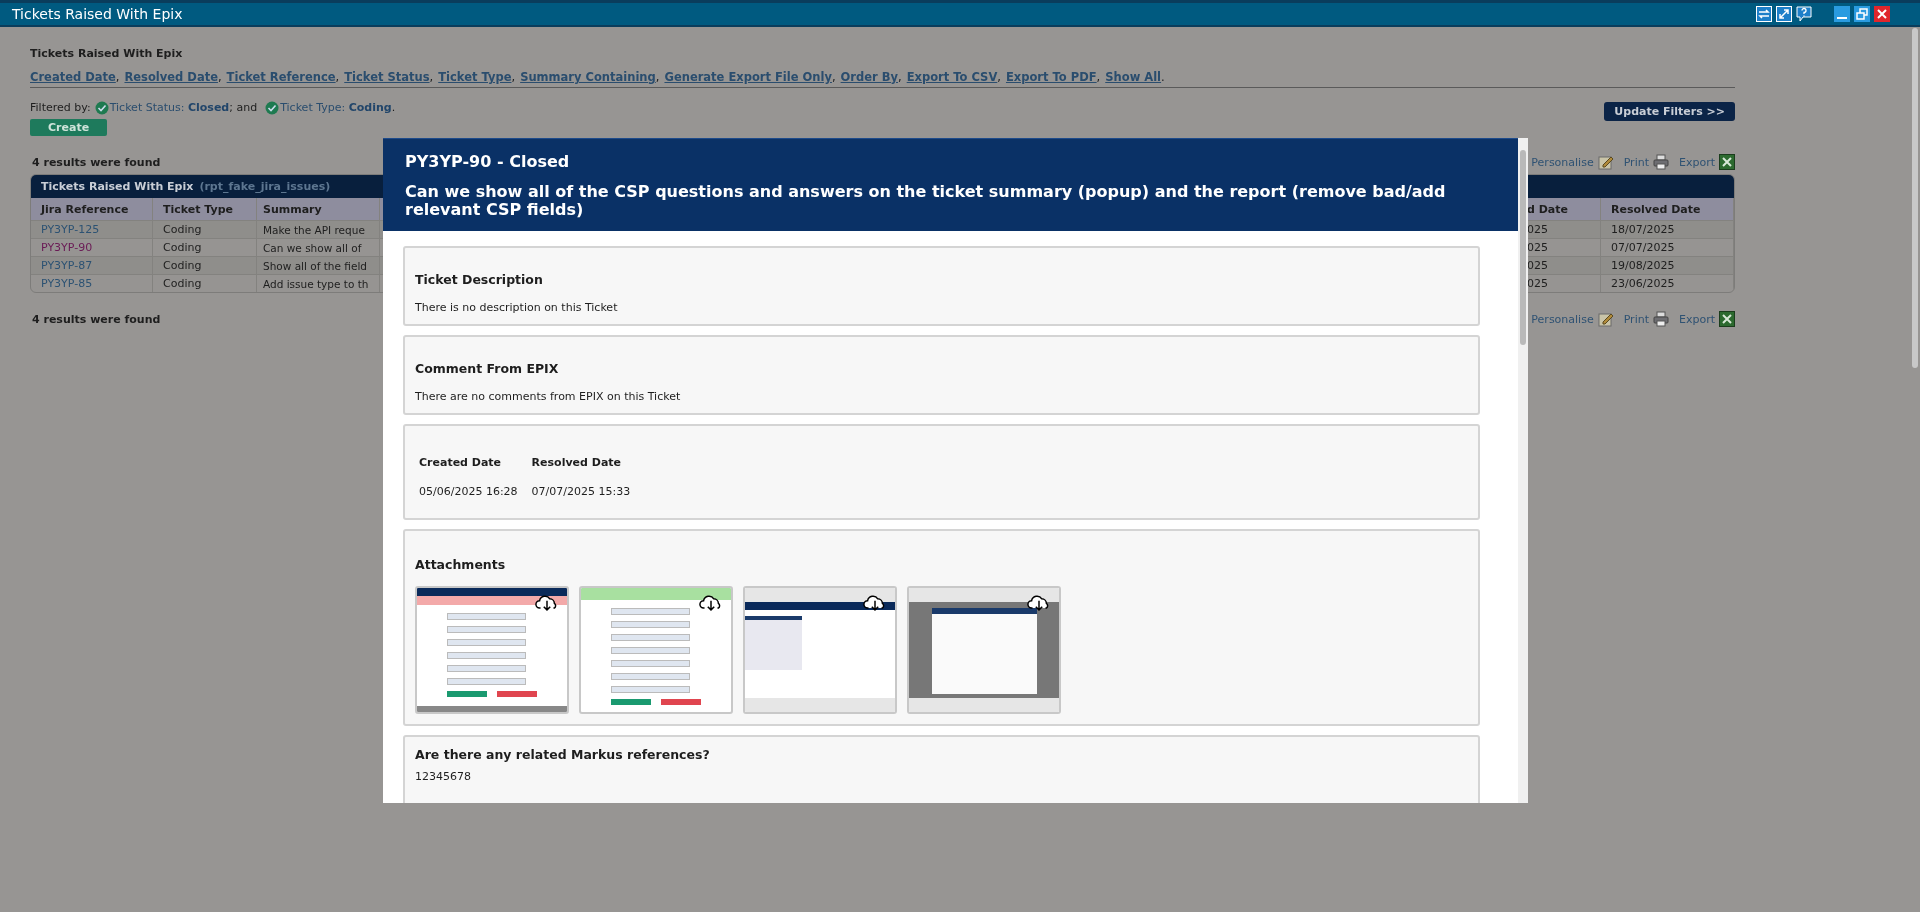  Describe the element at coordinates (60, 107) in the screenshot. I see `filtered-by-label: Filtered by:` at that location.